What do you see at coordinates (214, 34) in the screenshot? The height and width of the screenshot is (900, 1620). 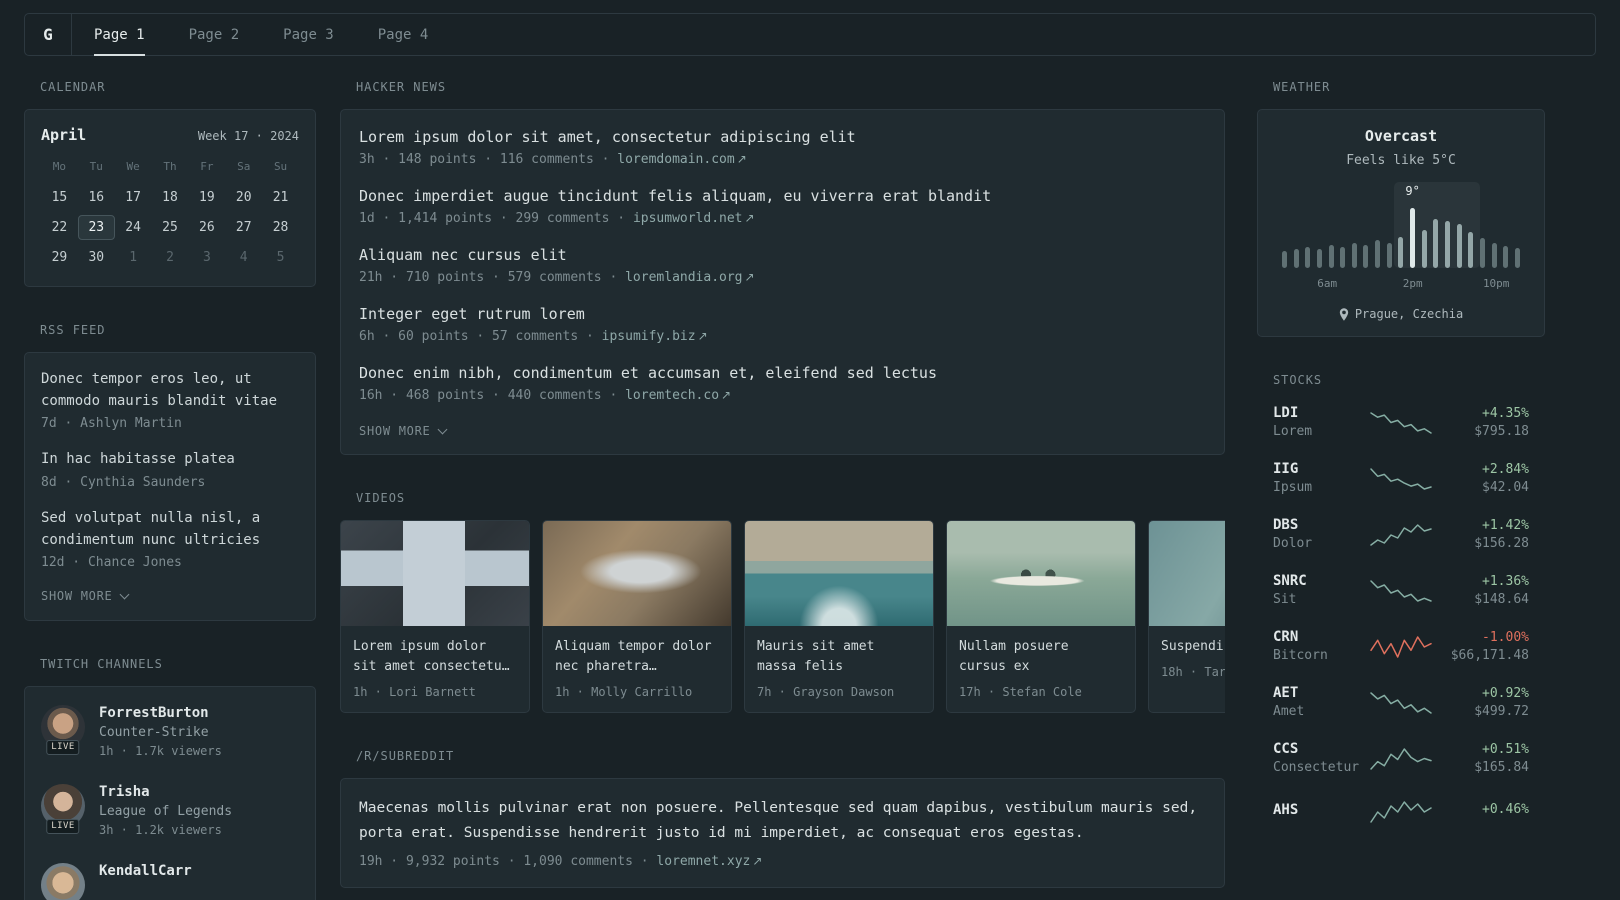 I see `tab-page-2: Page 2` at bounding box center [214, 34].